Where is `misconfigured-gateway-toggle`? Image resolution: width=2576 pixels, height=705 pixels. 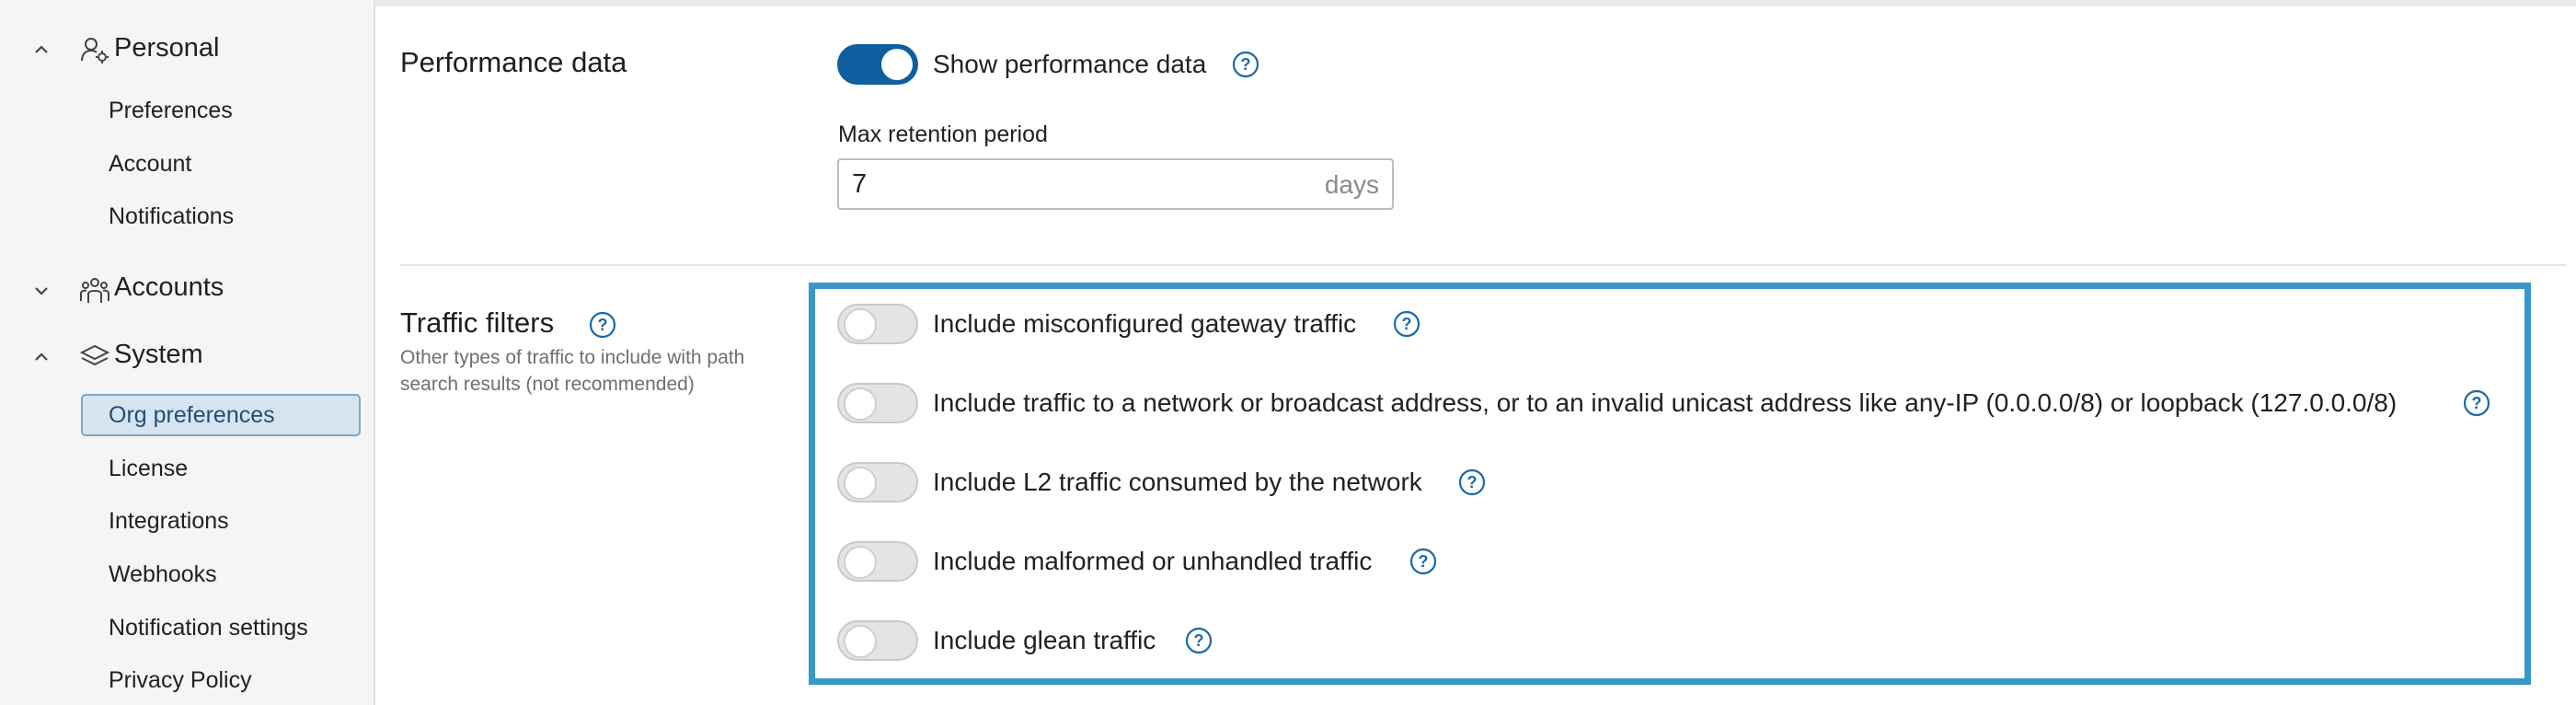 misconfigured-gateway-toggle is located at coordinates (877, 324).